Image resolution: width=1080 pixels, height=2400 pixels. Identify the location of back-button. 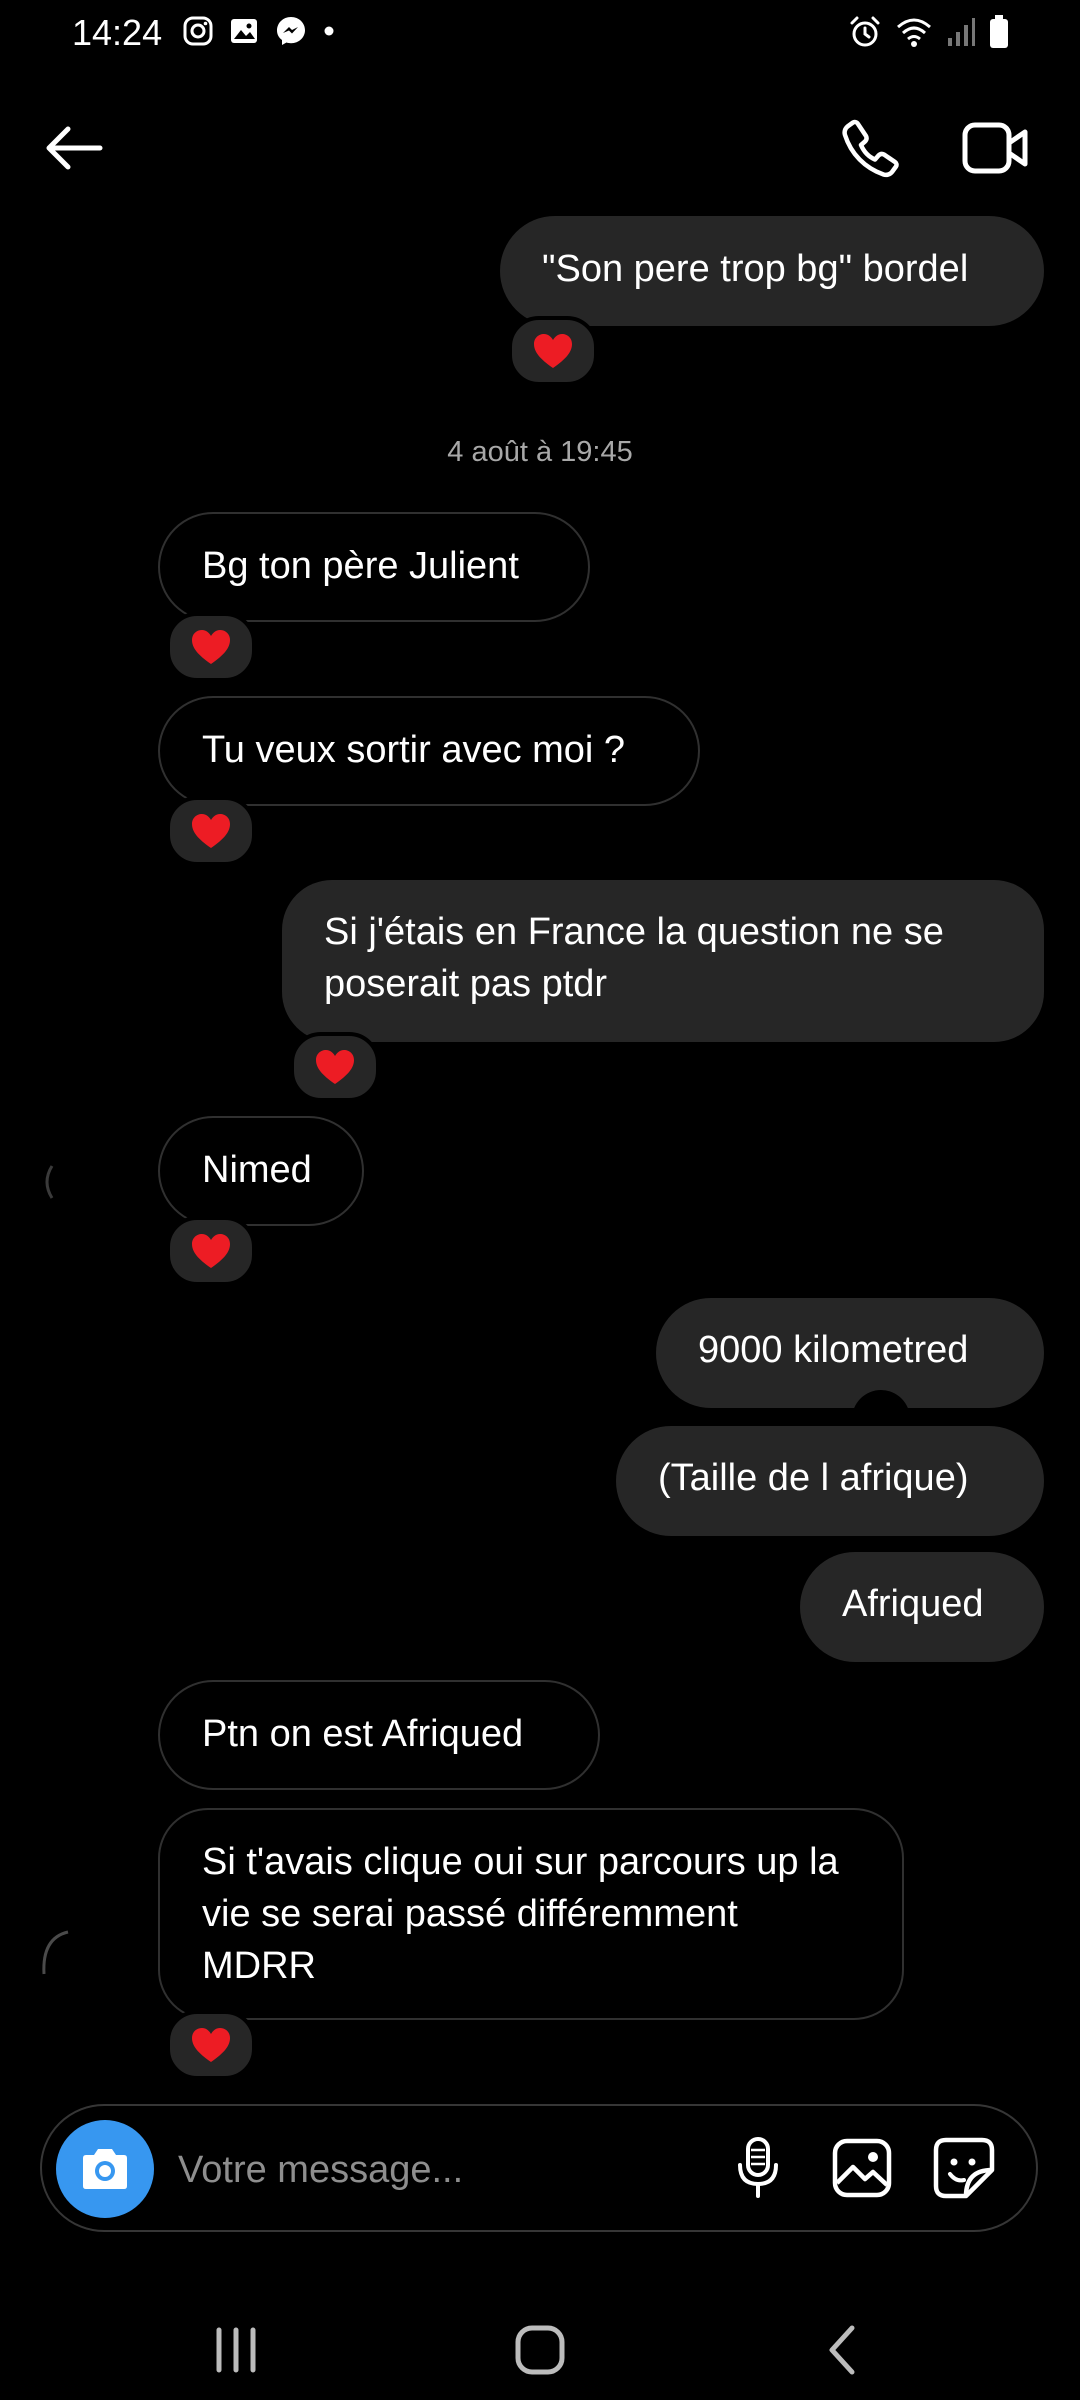
(74, 148).